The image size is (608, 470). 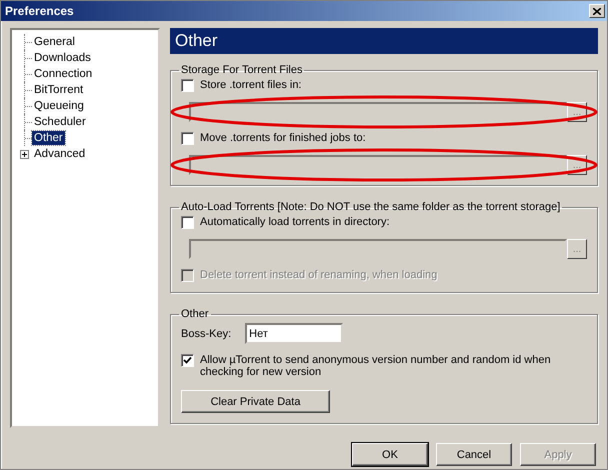 I want to click on checkbox-label: Store .torrent files in:, so click(x=251, y=85).